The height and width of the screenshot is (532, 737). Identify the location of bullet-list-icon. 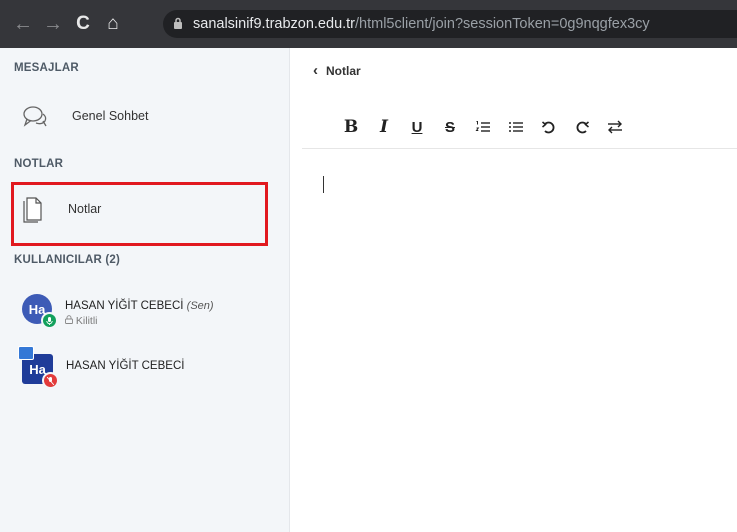
(516, 127).